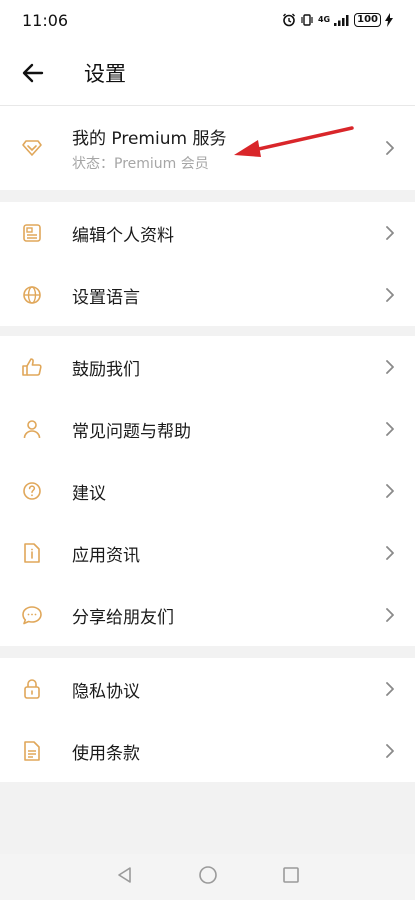 This screenshot has height=900, width=415. I want to click on app-info-label: 应用资讯, so click(106, 555).